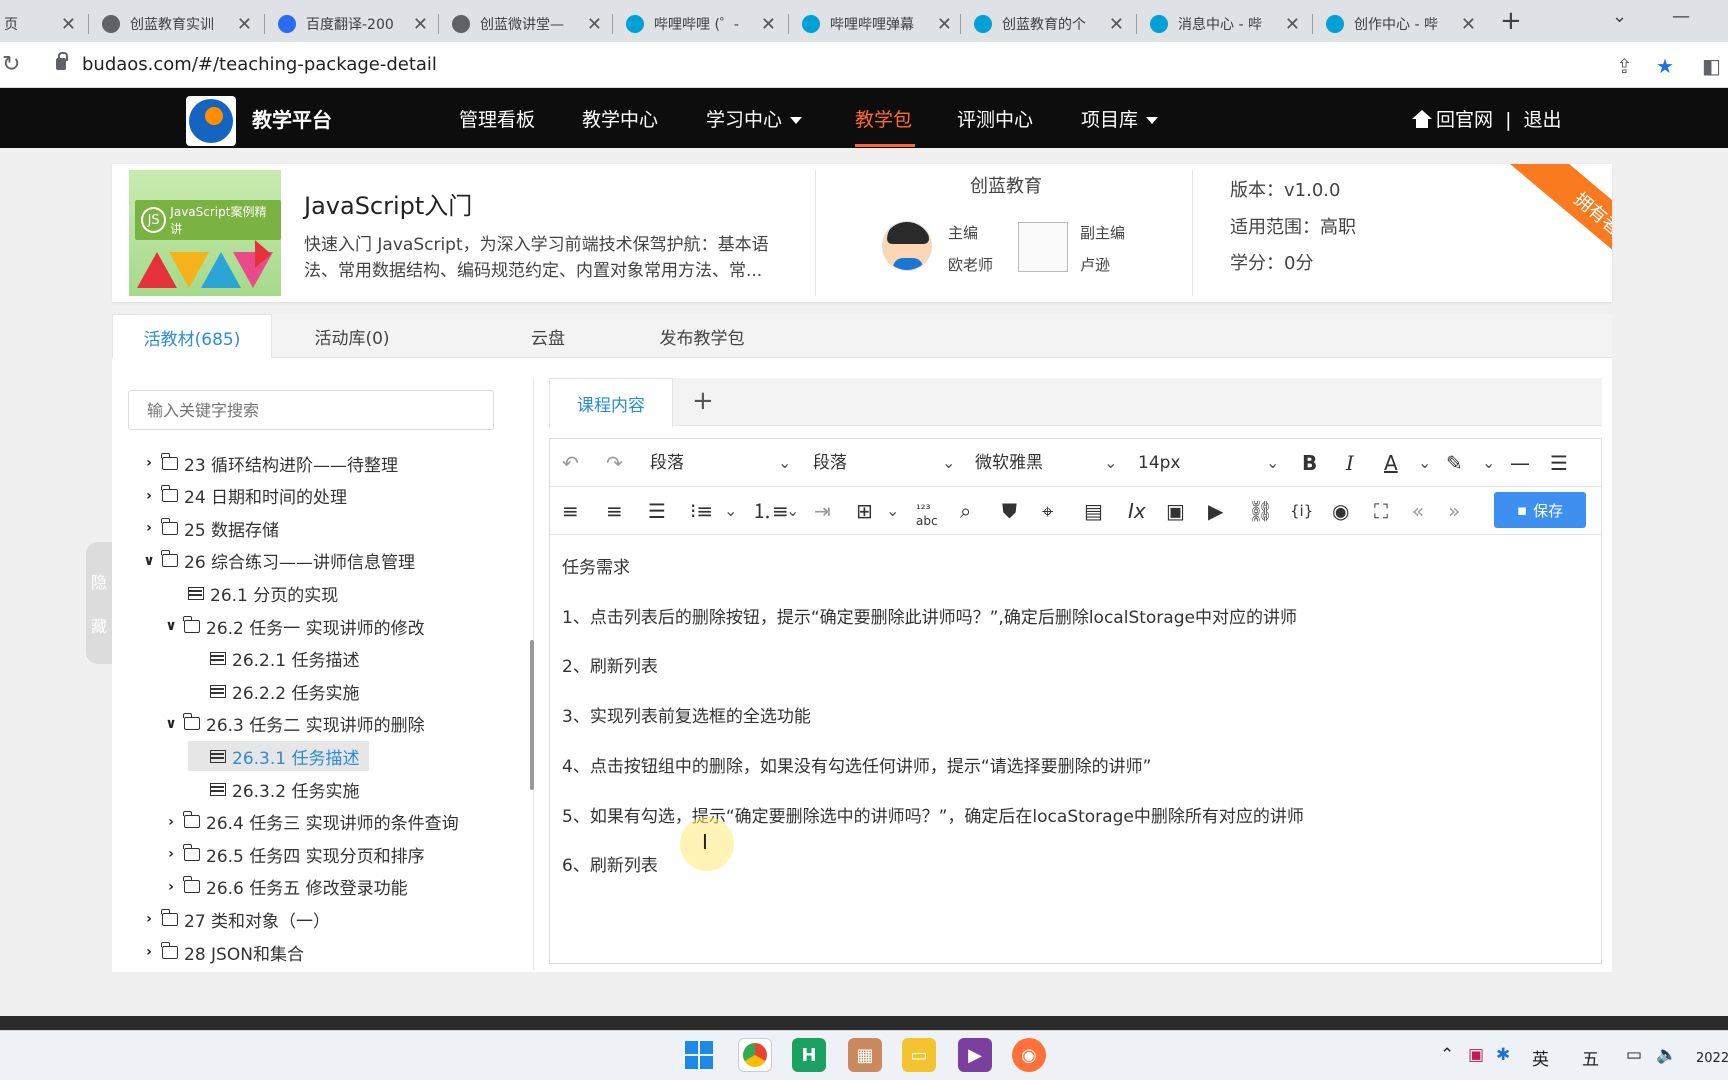 Image resolution: width=1728 pixels, height=1080 pixels. What do you see at coordinates (527, 24) in the screenshot?
I see `browser-tab: 创蓝微讲堂— ✕` at bounding box center [527, 24].